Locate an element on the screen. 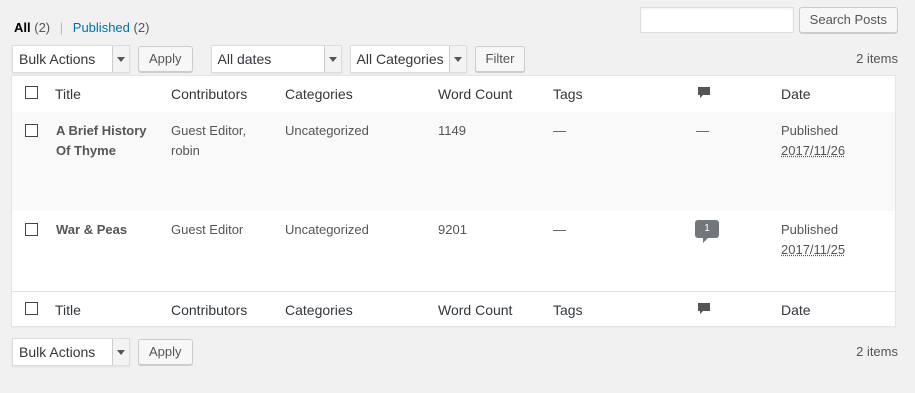 The image size is (915, 393). post-date-value: 2017/11/26 is located at coordinates (813, 150).